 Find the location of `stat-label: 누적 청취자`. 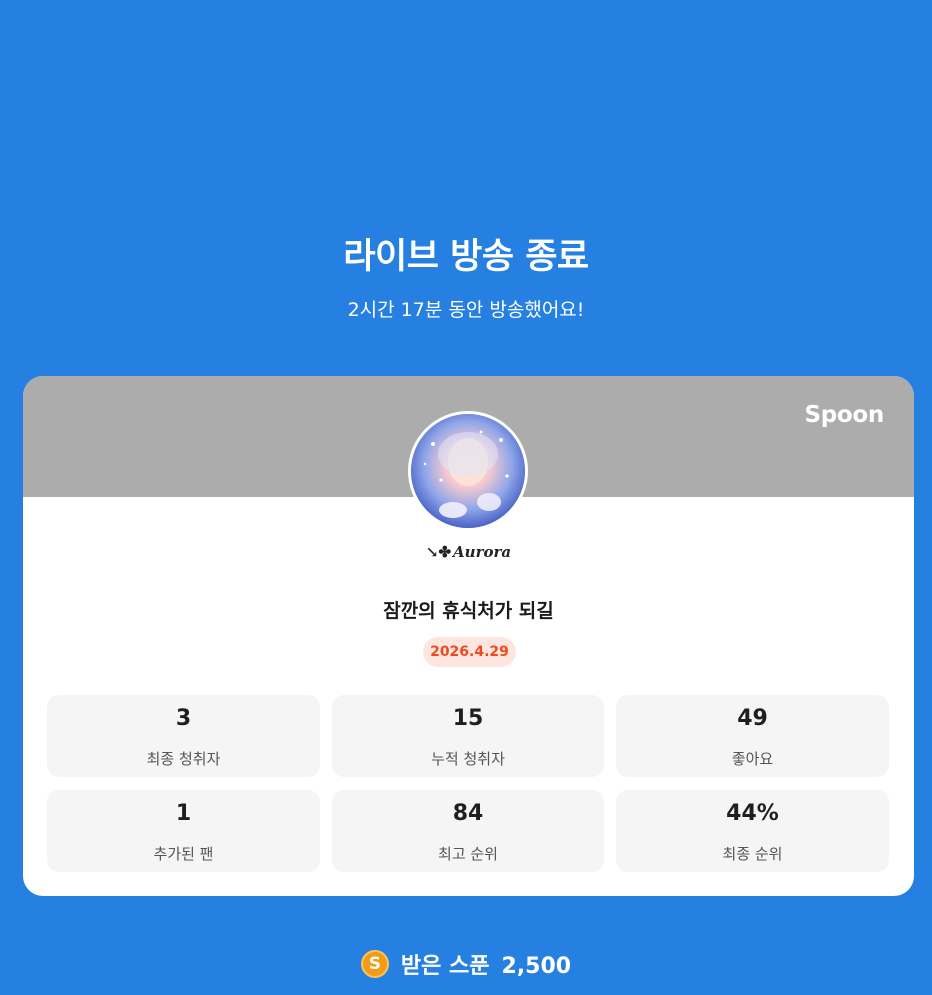

stat-label: 누적 청취자 is located at coordinates (468, 759).